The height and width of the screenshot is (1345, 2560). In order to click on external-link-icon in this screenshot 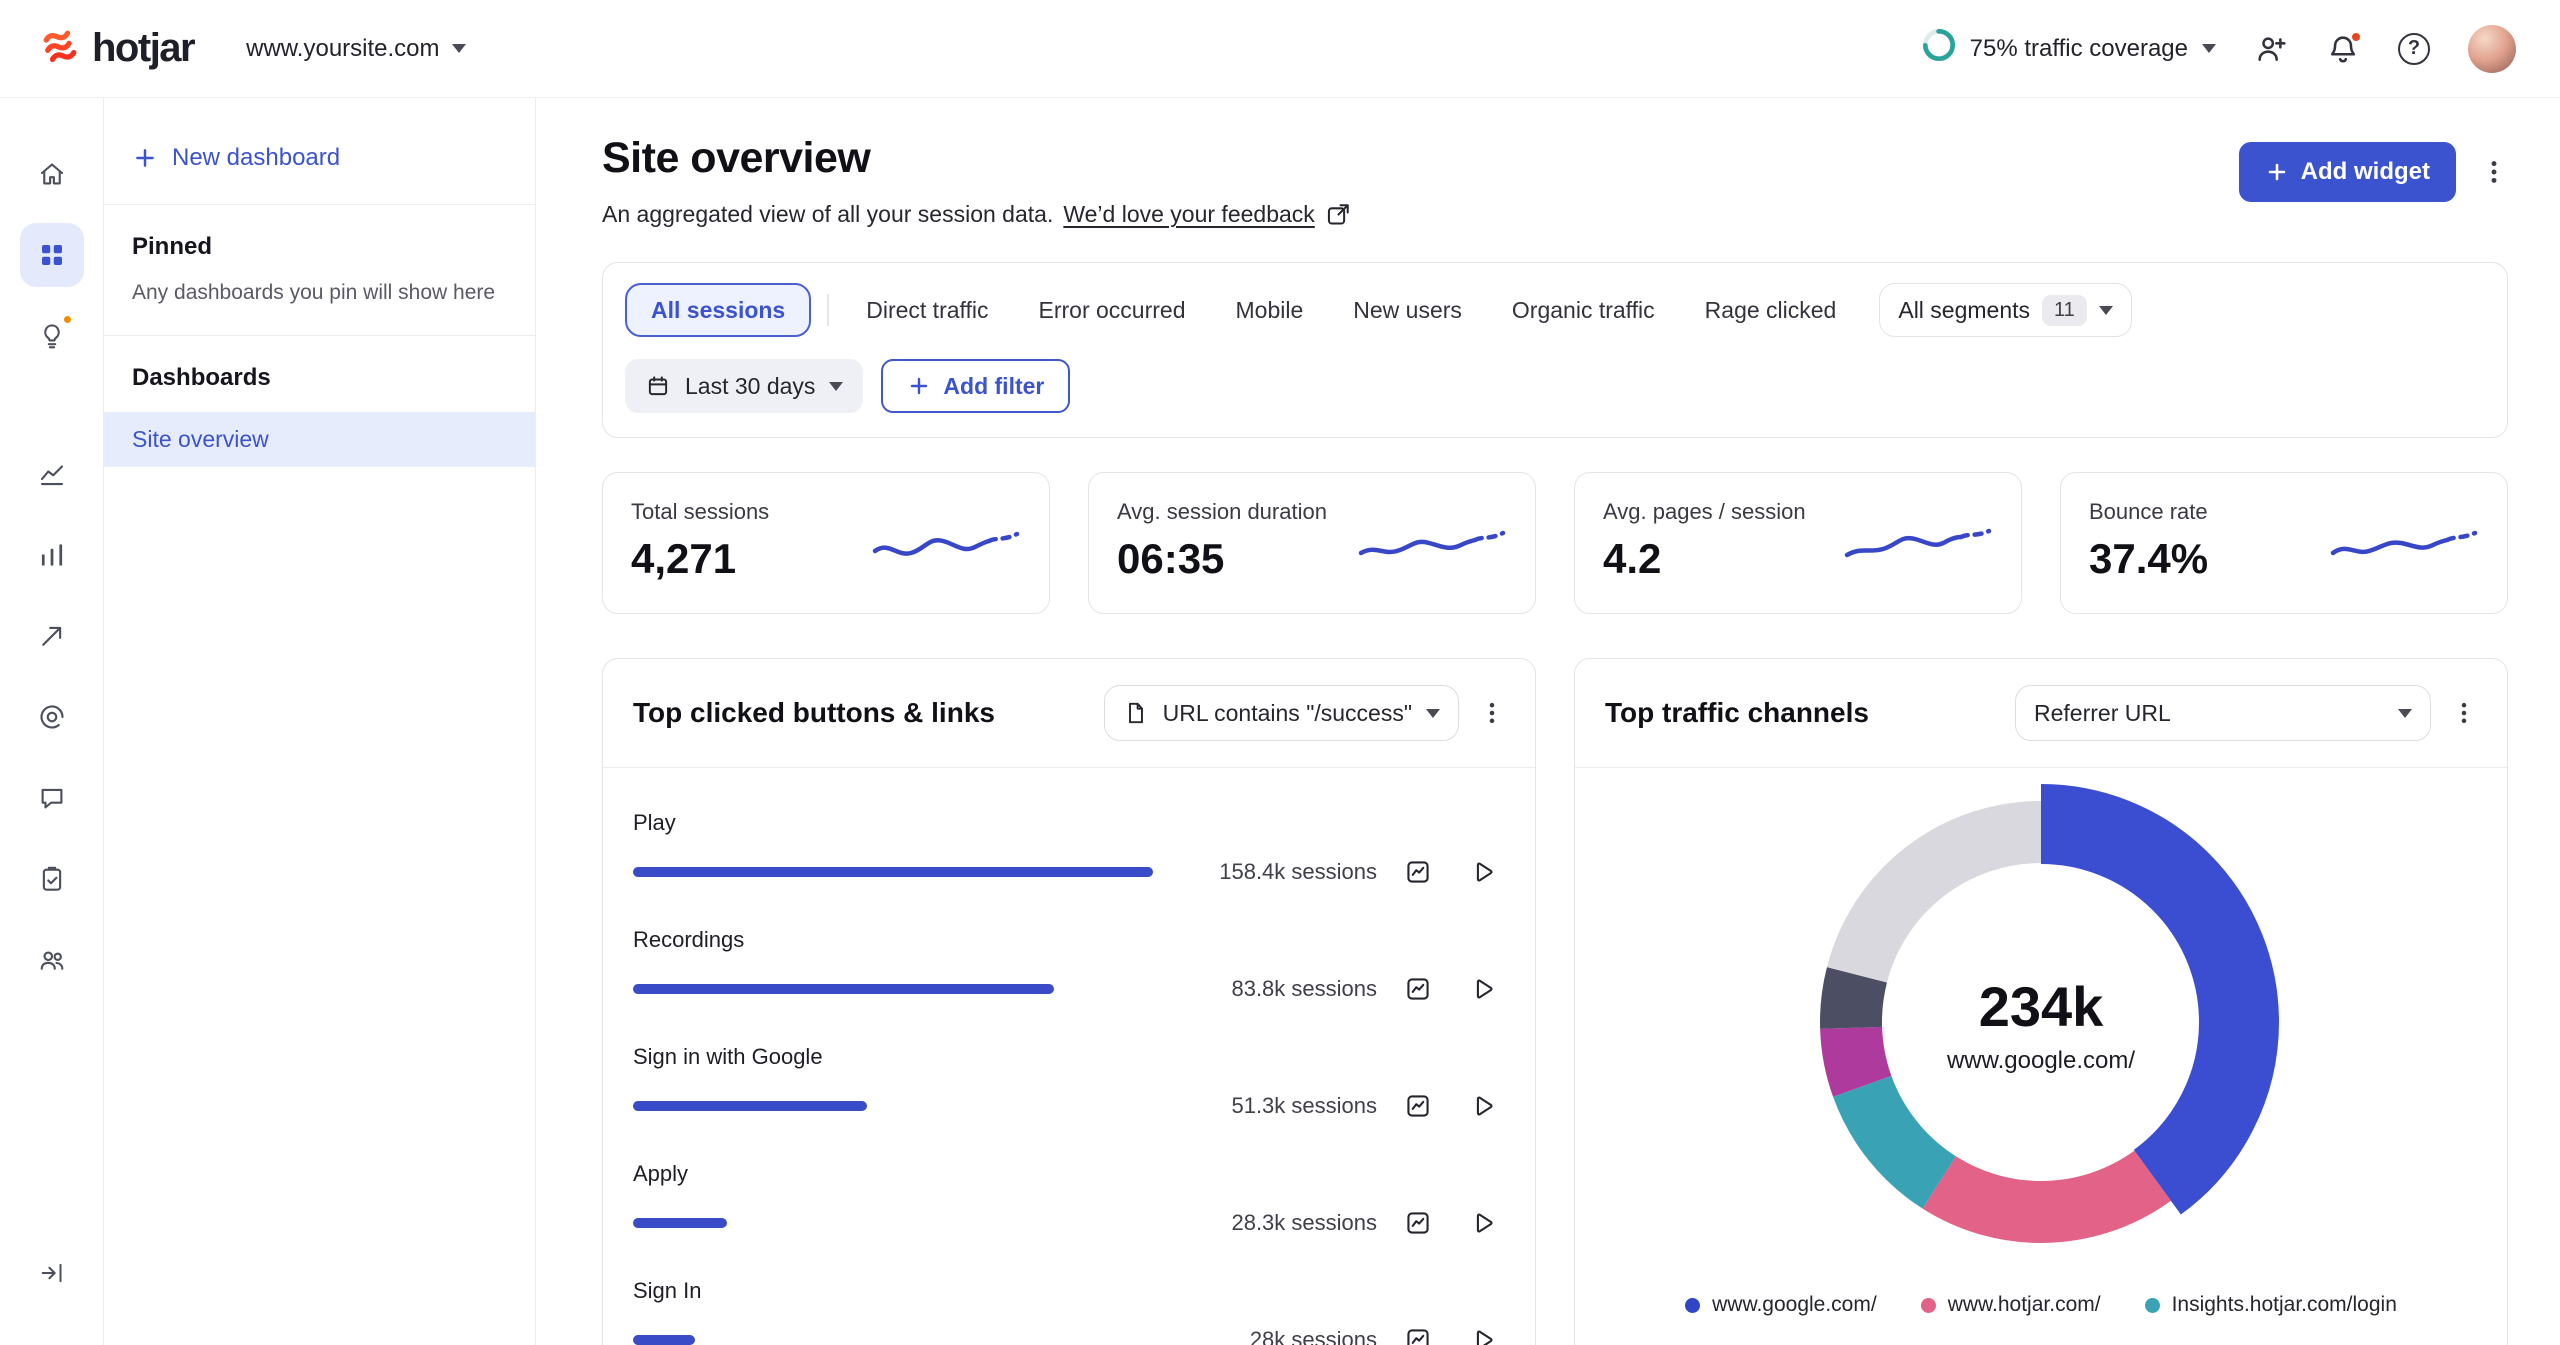, I will do `click(1338, 214)`.